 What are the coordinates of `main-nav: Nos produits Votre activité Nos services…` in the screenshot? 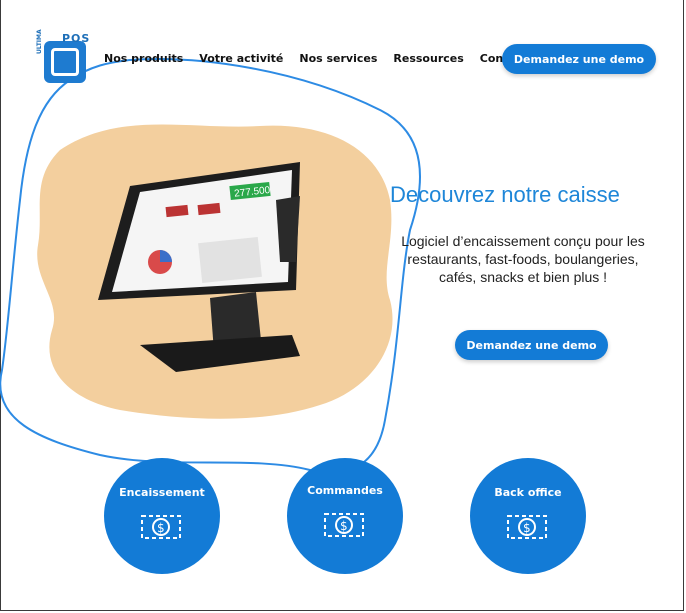 It's located at (324, 58).